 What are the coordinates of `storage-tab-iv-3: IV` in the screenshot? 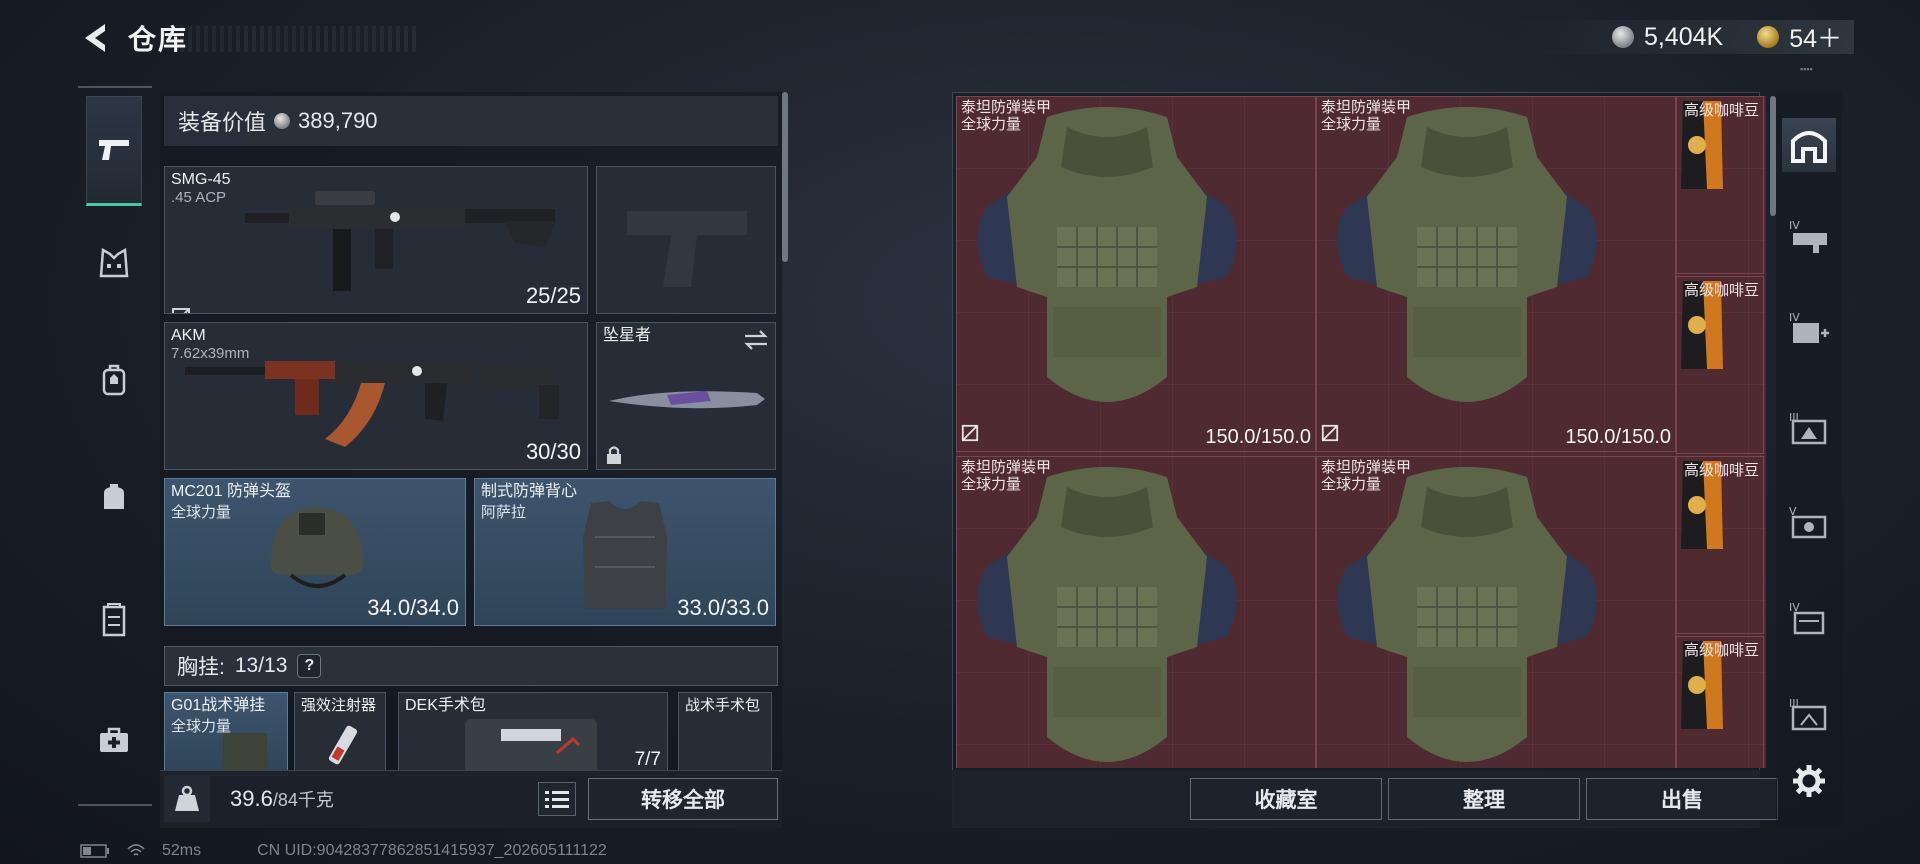 It's located at (1809, 617).